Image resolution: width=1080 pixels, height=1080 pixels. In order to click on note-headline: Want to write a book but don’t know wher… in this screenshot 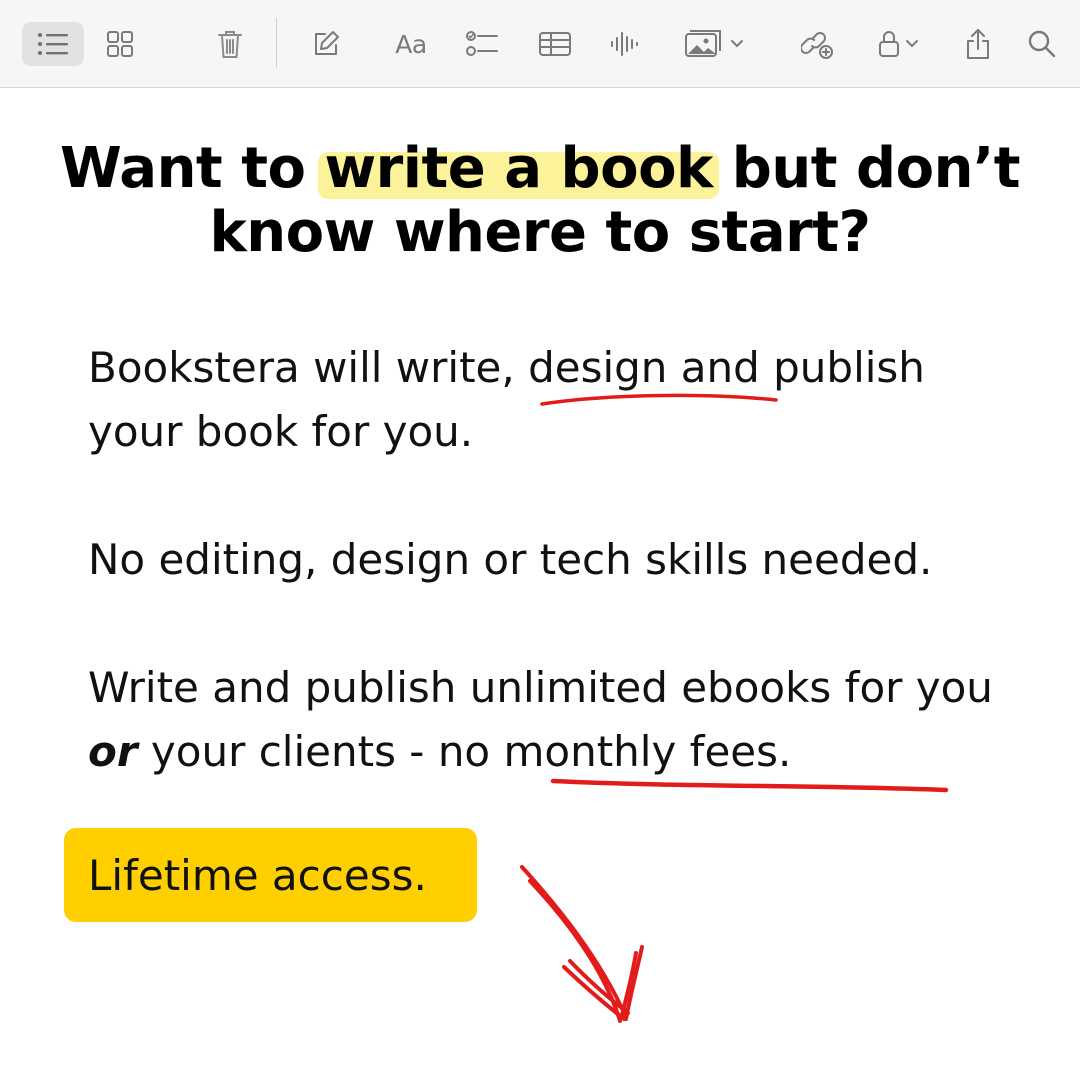, I will do `click(540, 201)`.